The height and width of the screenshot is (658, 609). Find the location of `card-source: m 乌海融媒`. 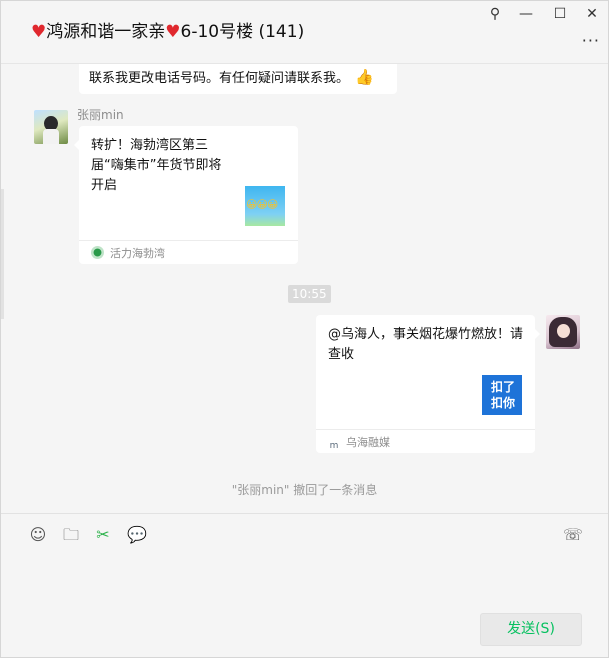

card-source: m 乌海融媒 is located at coordinates (359, 444).